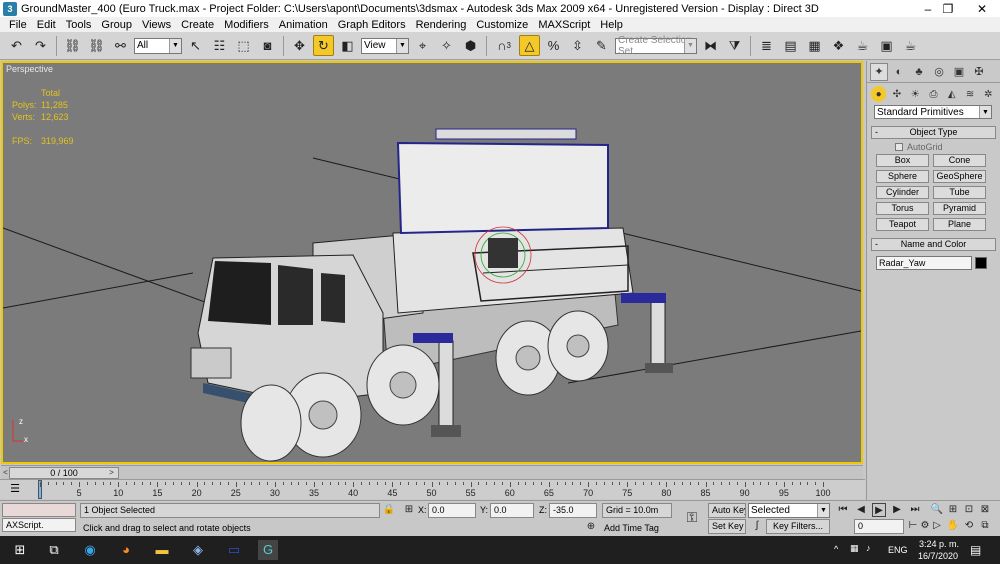 The image size is (1000, 564). I want to click on field-of-view-icon: ▷, so click(937, 526).